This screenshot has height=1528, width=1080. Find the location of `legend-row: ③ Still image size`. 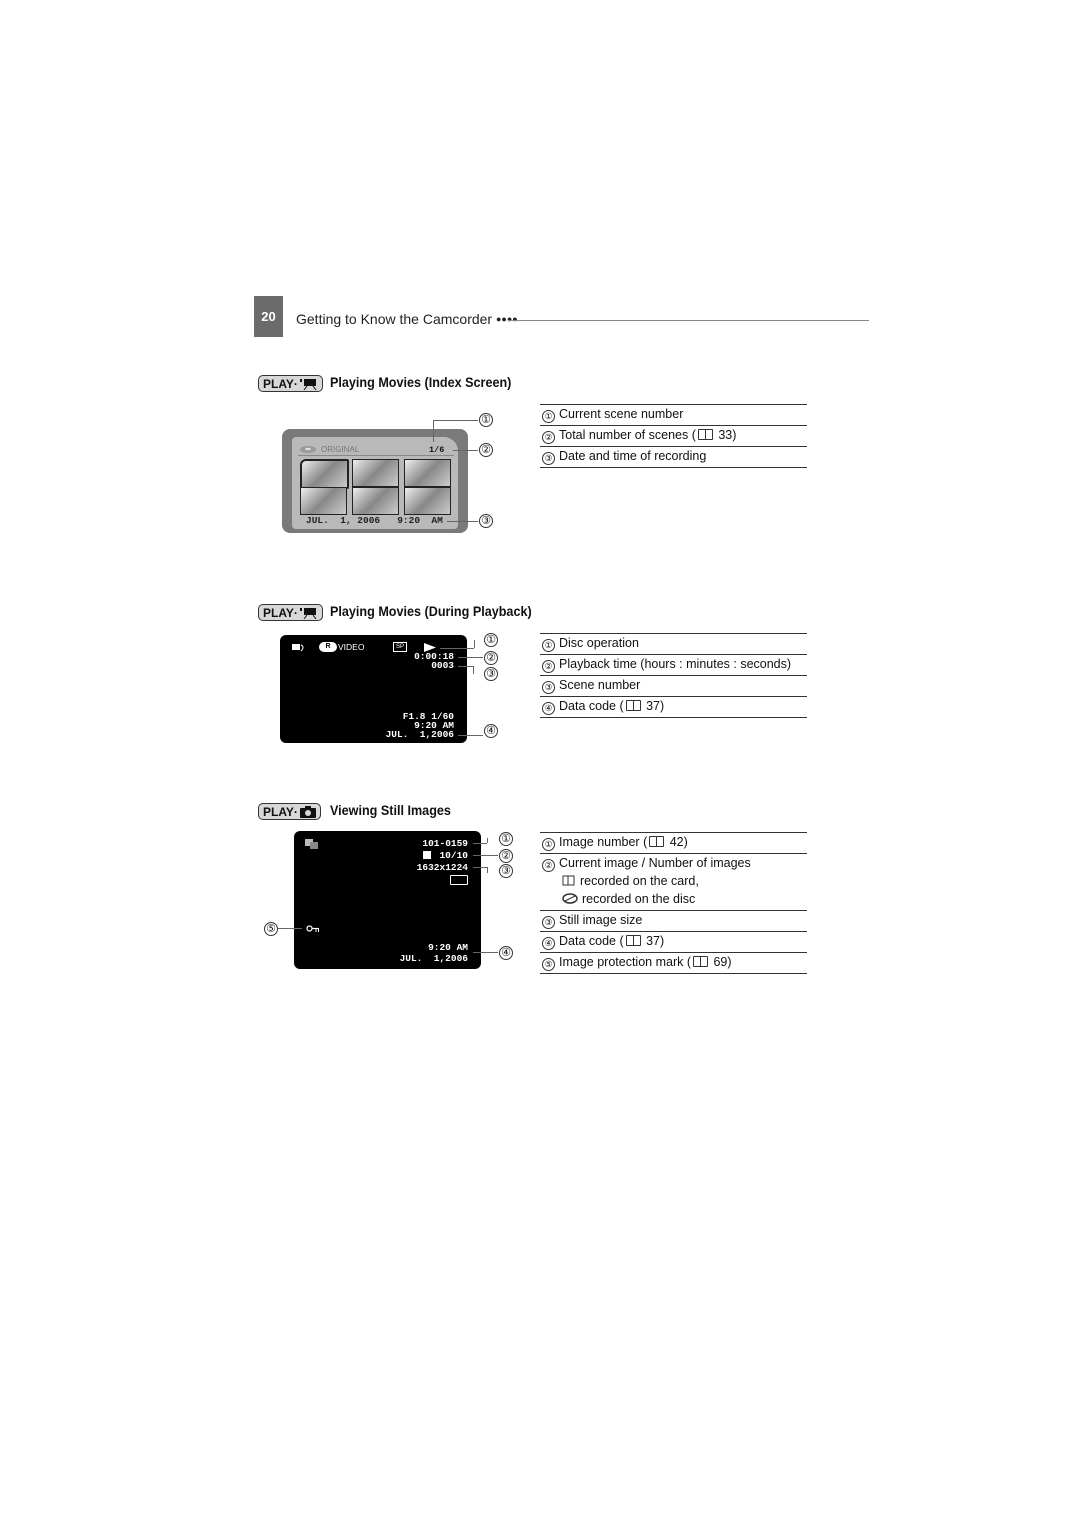

legend-row: ③ Still image size is located at coordinates (673, 920).